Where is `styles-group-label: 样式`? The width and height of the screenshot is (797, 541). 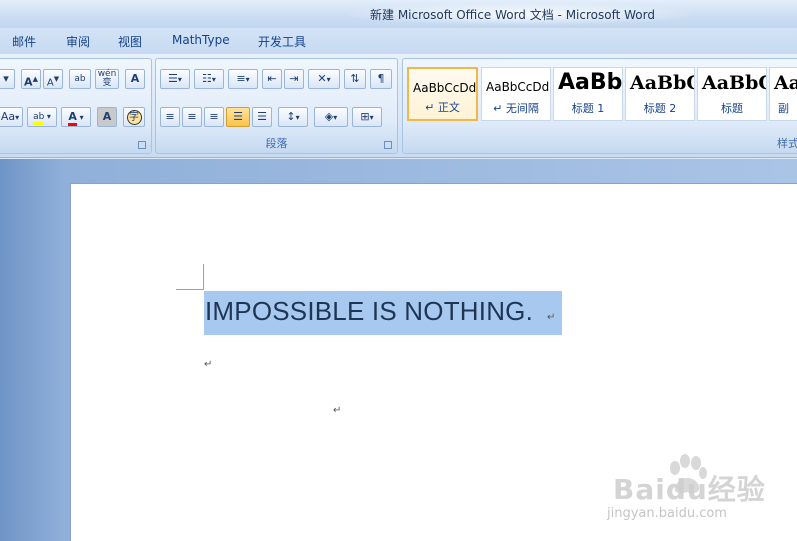 styles-group-label: 样式 is located at coordinates (787, 143).